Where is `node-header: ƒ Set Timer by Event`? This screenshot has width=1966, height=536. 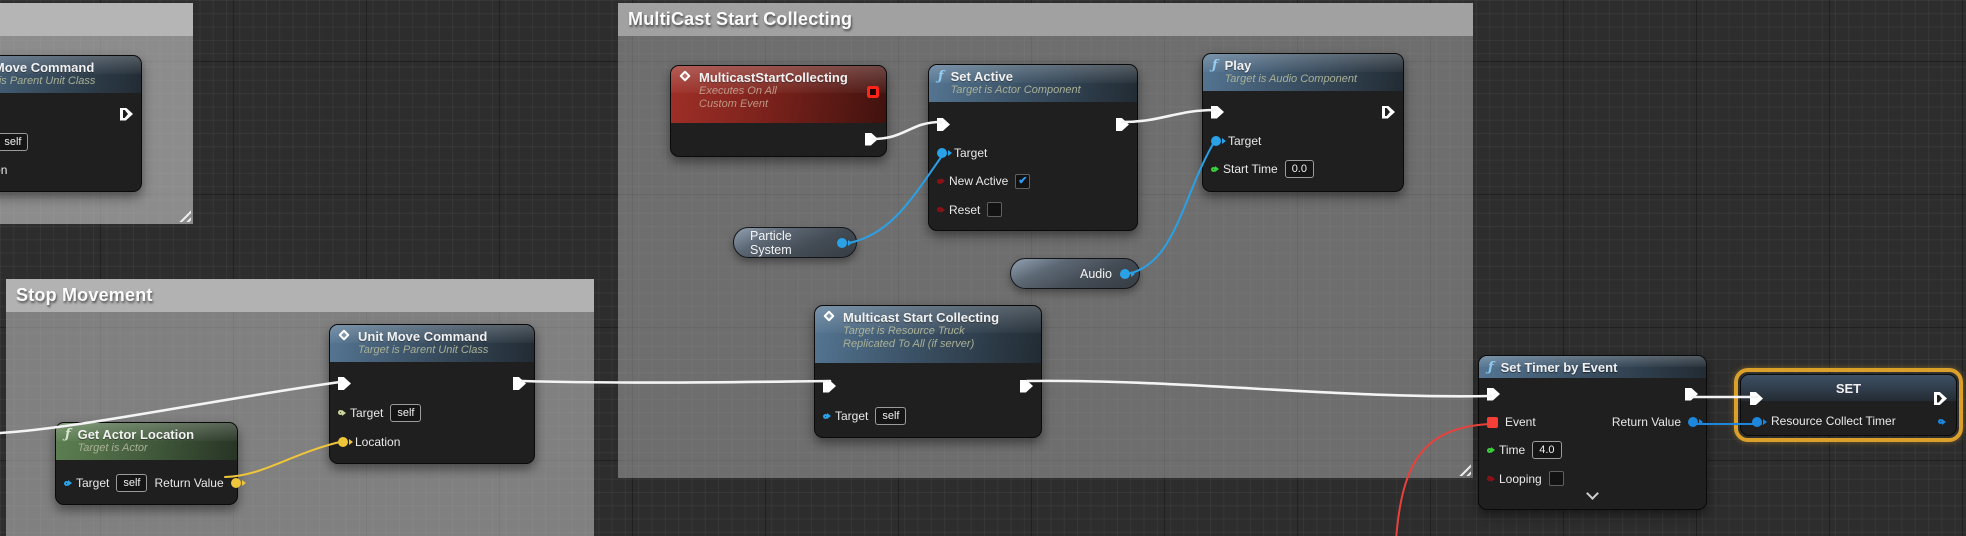 node-header: ƒ Set Timer by Event is located at coordinates (1592, 367).